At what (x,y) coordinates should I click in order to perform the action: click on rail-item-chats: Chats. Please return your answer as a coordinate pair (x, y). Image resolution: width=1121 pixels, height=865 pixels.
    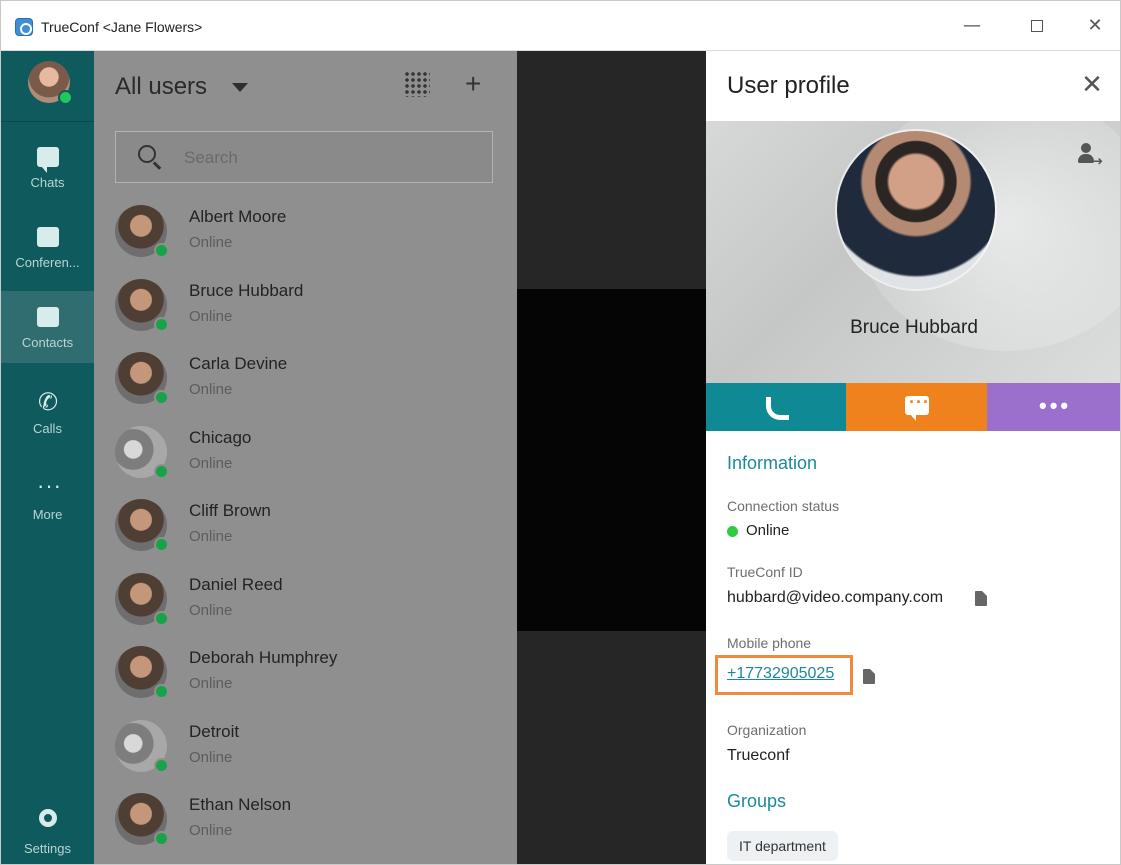
    Looking at the image, I should click on (47, 167).